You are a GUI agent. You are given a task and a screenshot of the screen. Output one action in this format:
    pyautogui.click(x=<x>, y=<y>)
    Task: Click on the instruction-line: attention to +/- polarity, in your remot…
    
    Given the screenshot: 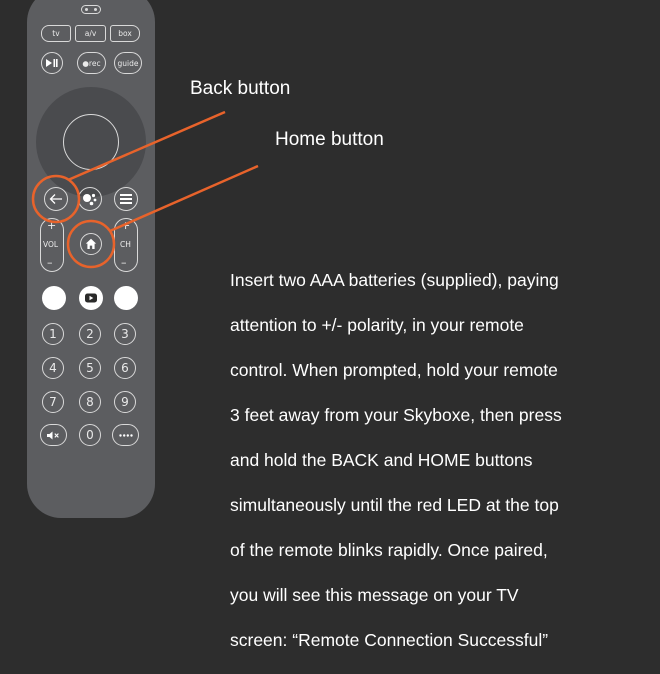 What is the action you would take?
    pyautogui.click(x=377, y=324)
    